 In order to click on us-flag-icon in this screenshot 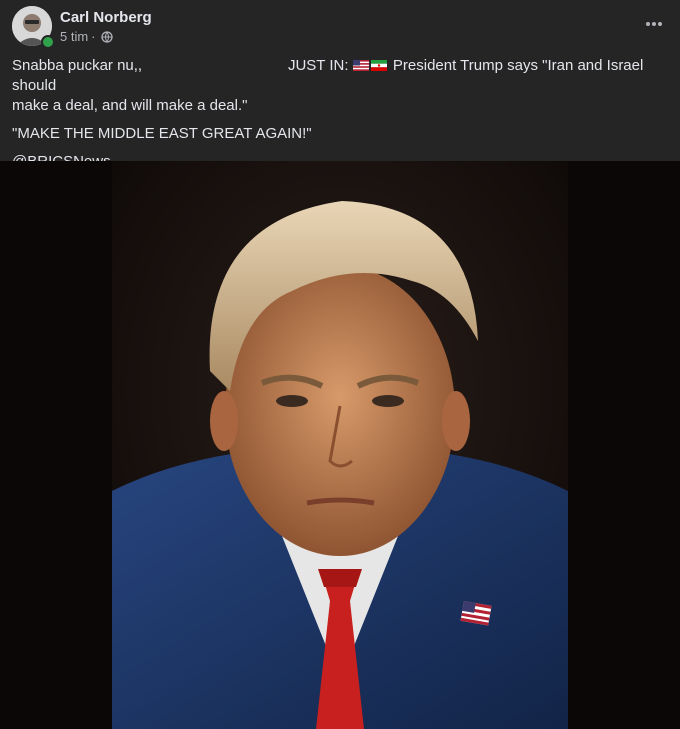, I will do `click(360, 65)`.